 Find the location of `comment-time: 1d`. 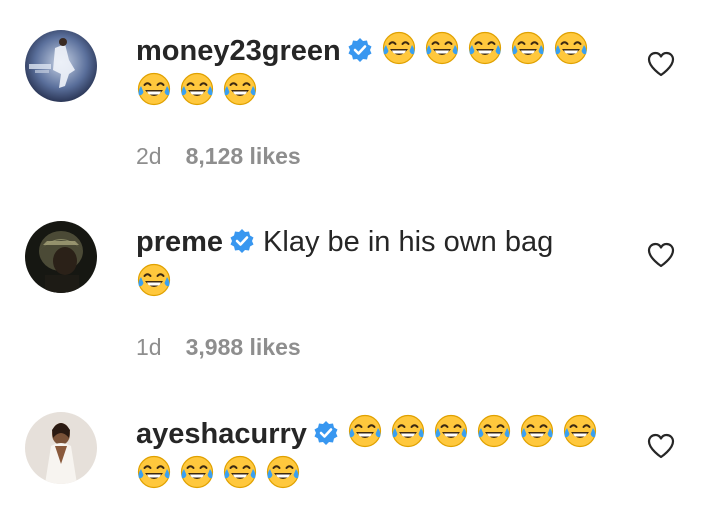

comment-time: 1d is located at coordinates (149, 347).